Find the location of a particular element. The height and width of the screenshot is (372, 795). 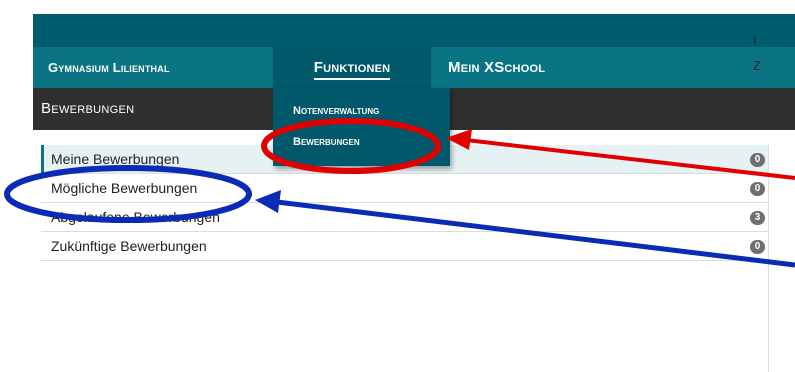

list-item-abgelaufene-bewerbungen: Abgelaufene Bewerbungen 3 is located at coordinates (405, 217).